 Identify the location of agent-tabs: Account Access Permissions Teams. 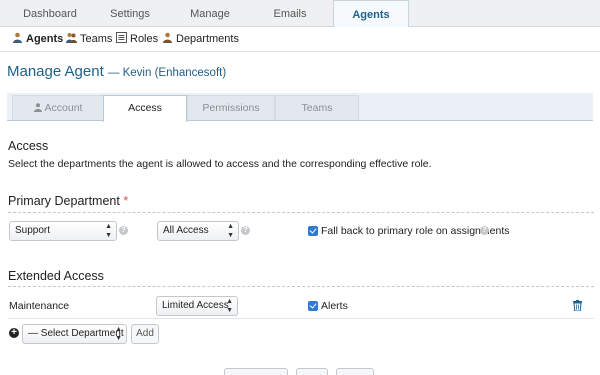
(300, 107).